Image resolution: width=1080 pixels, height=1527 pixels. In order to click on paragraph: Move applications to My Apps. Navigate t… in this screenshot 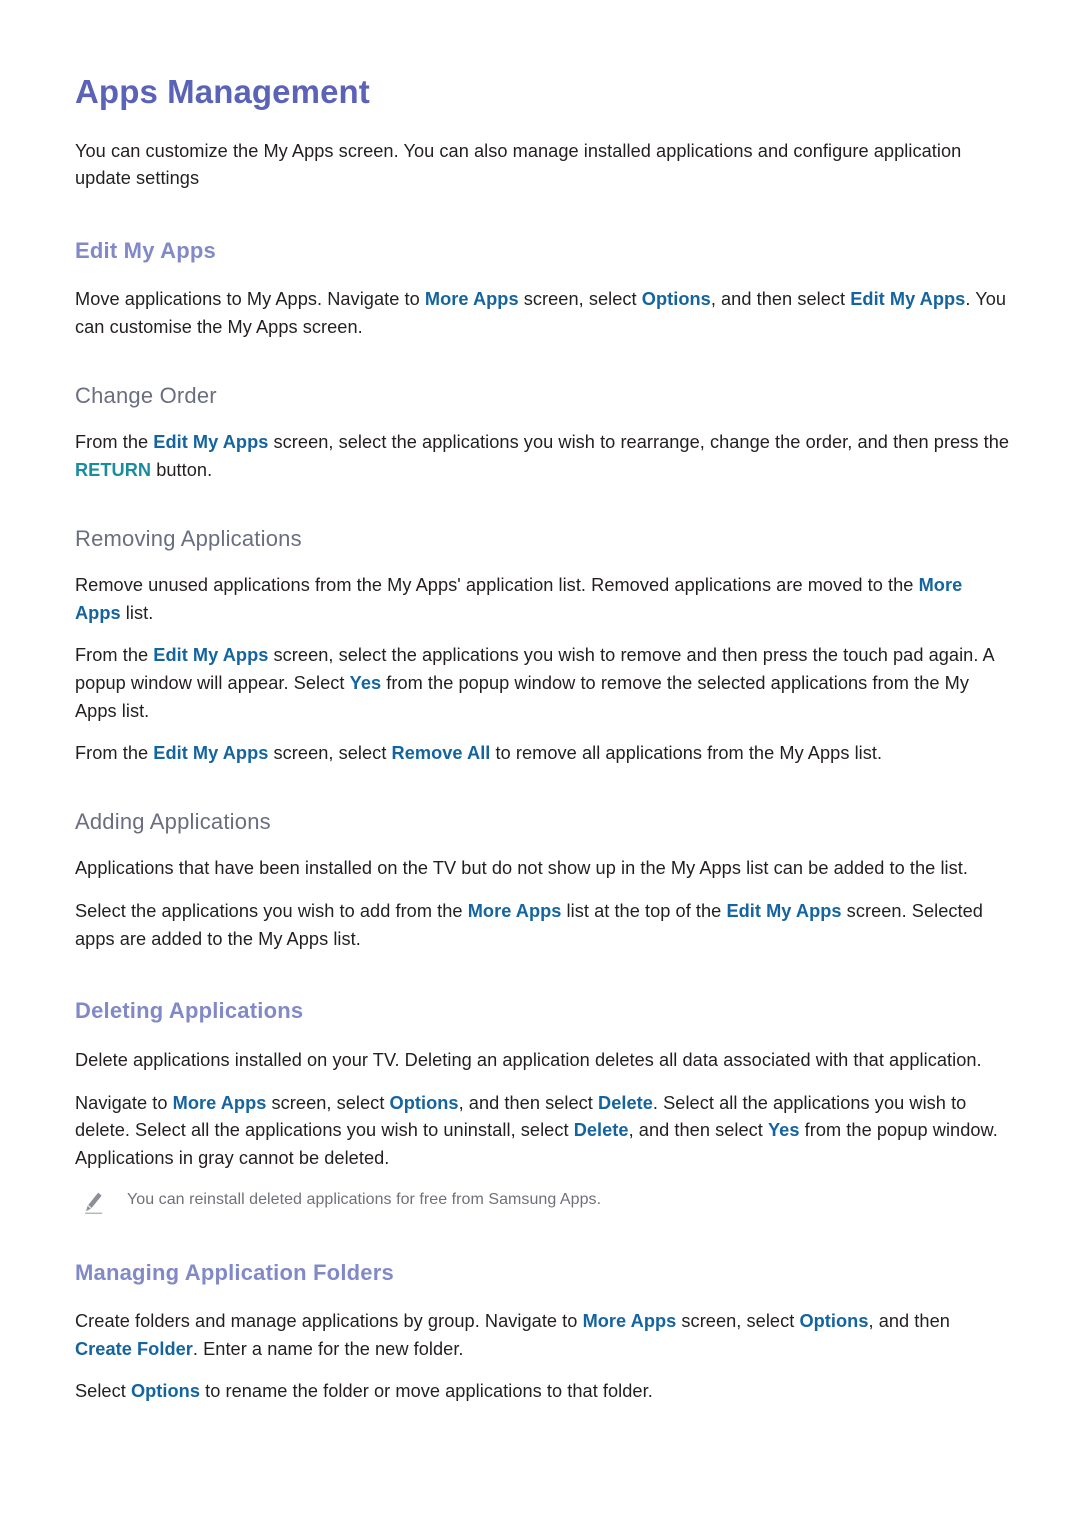, I will do `click(541, 313)`.